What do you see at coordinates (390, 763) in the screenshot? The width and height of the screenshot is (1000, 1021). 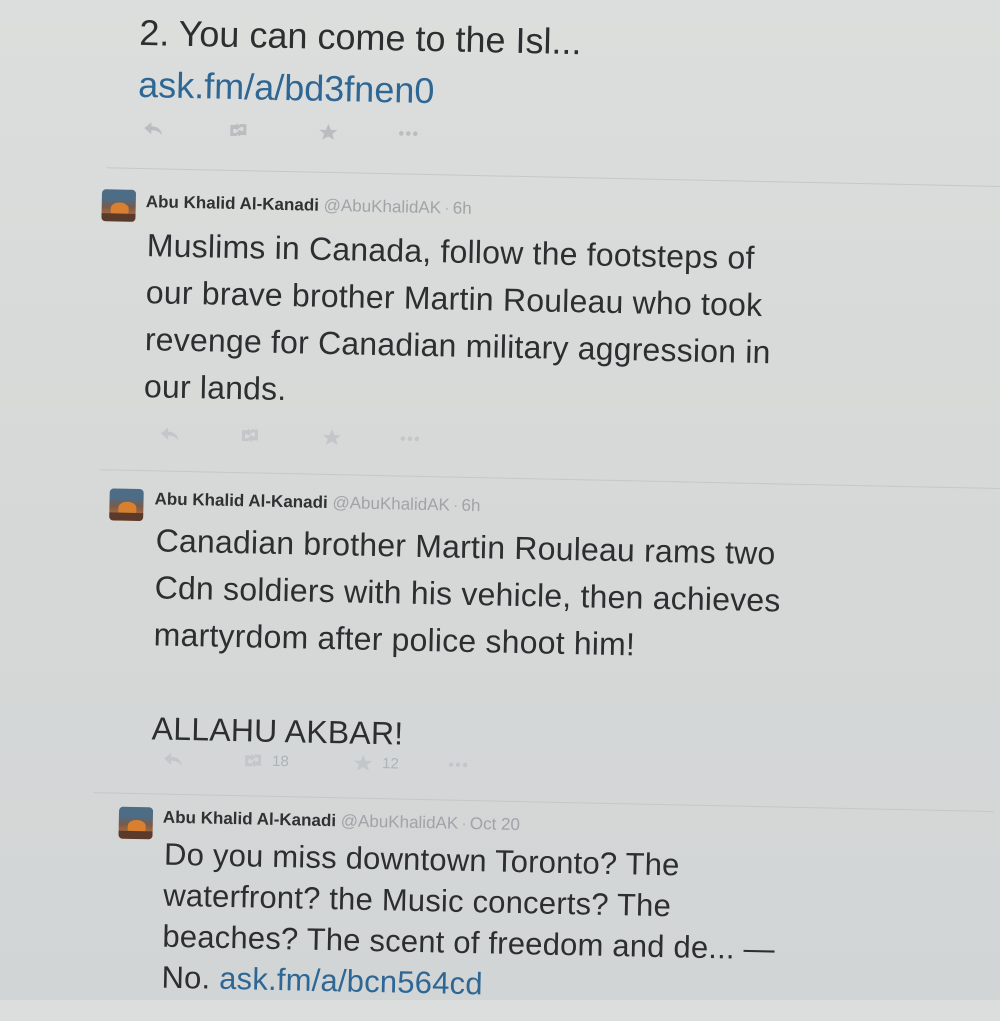 I see `favorite-count: 12` at bounding box center [390, 763].